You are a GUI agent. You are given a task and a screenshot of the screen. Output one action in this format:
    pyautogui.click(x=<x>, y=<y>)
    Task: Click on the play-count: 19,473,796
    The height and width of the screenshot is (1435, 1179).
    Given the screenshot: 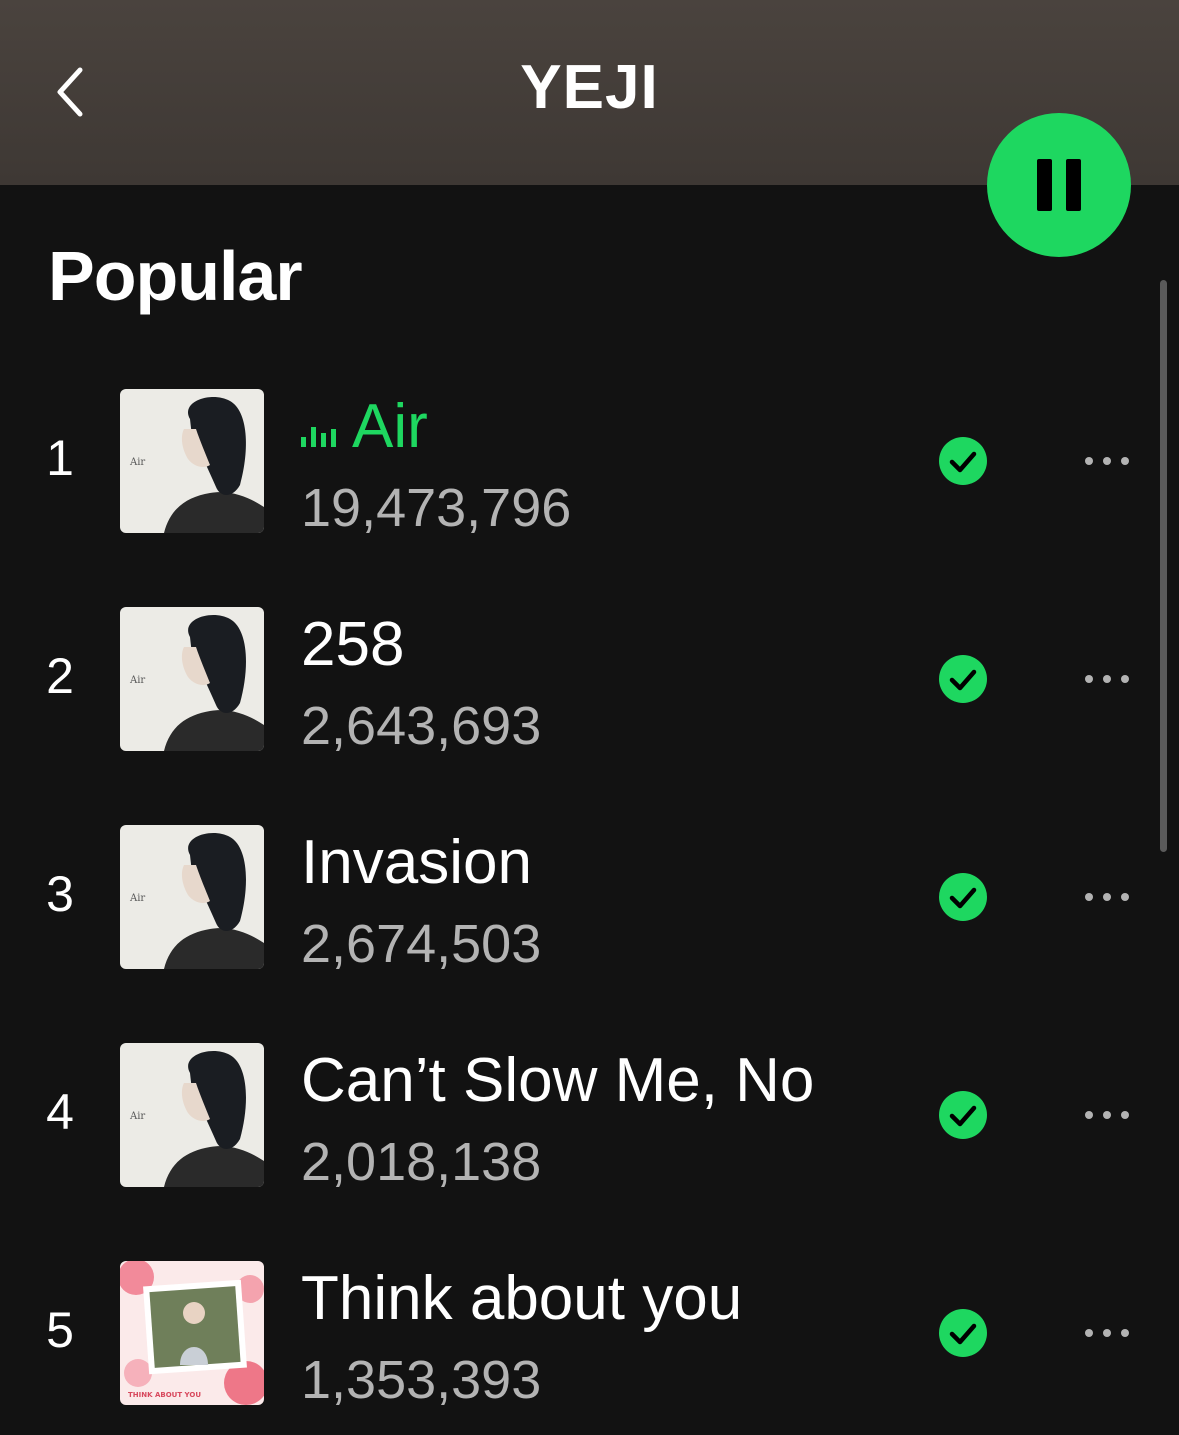 What is the action you would take?
    pyautogui.click(x=436, y=508)
    